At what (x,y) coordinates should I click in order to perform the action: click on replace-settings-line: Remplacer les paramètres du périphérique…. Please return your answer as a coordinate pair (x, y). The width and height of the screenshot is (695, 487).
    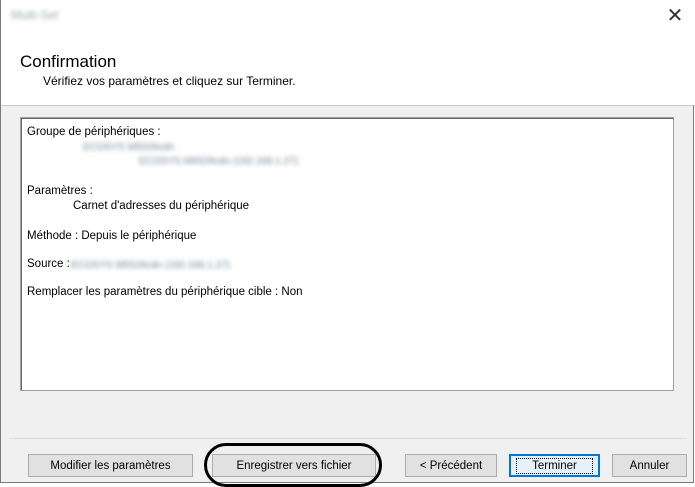
    Looking at the image, I should click on (165, 292).